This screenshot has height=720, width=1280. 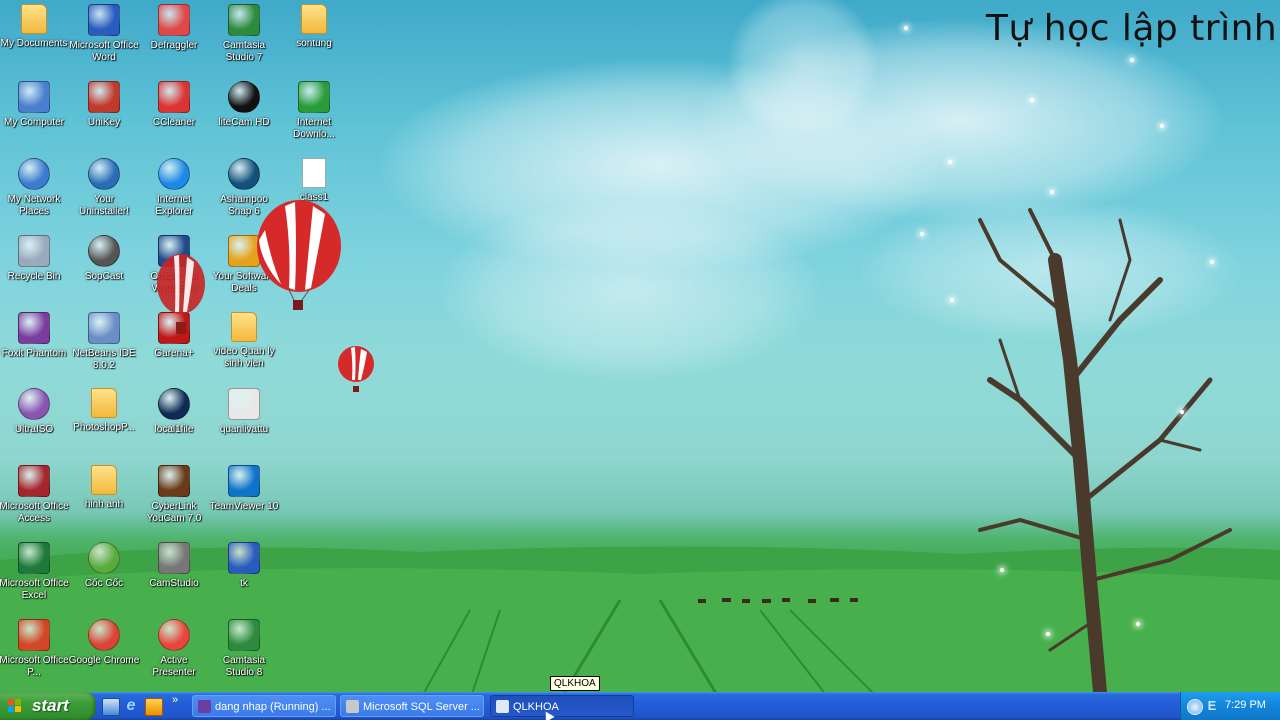 What do you see at coordinates (174, 404) in the screenshot?
I see `local-file-icon` at bounding box center [174, 404].